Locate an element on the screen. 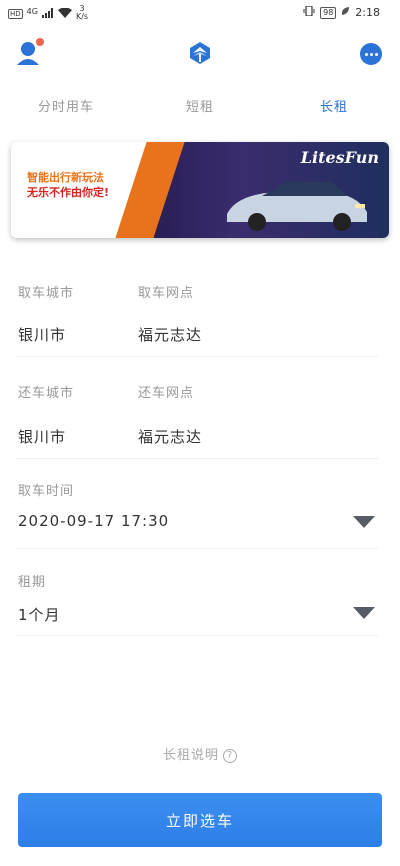  rental-tabs: 分时用车 短租 长租 is located at coordinates (200, 109).